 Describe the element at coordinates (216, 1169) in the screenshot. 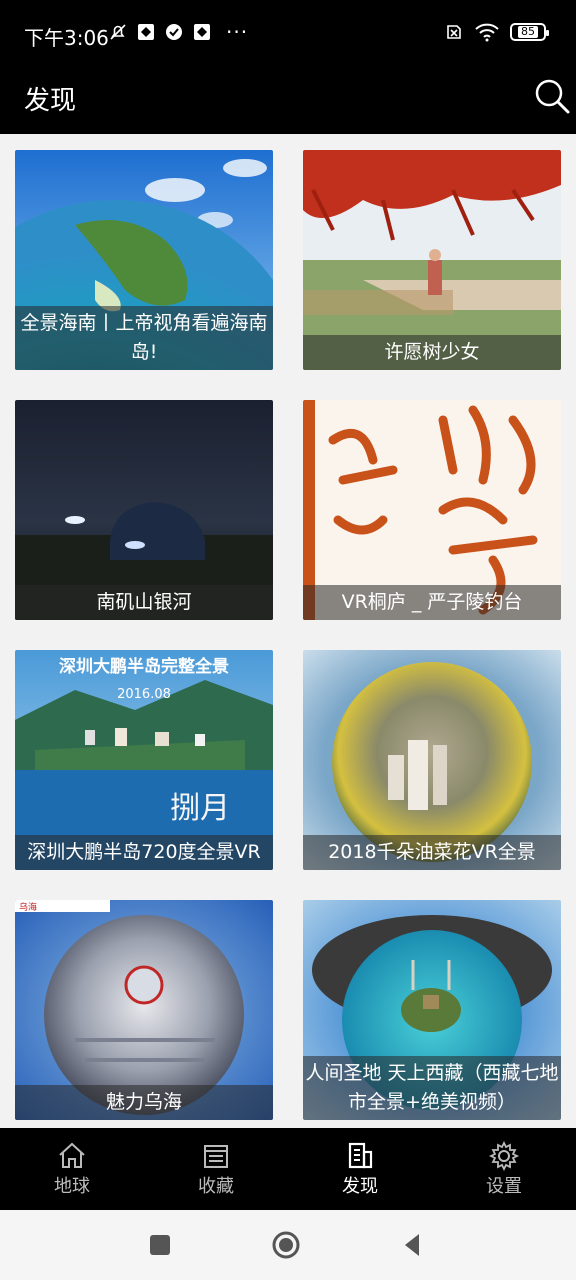

I see `nav-tab-favorites: 收藏` at that location.